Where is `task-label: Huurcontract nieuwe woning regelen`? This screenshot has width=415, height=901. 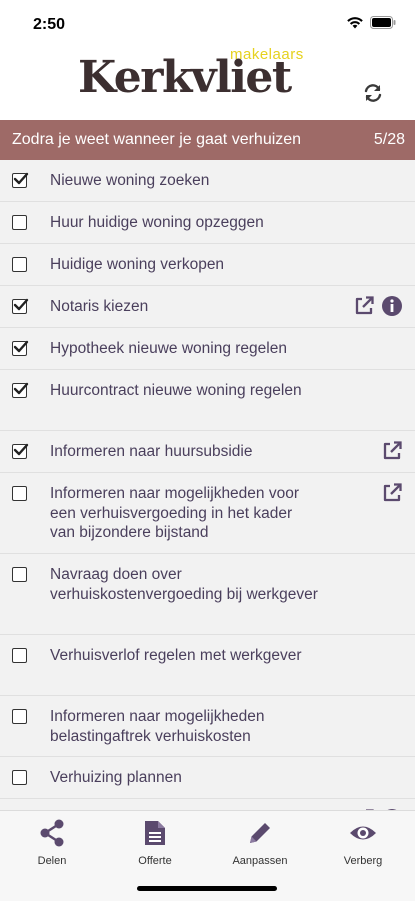
task-label: Huurcontract nieuwe woning regelen is located at coordinates (176, 390).